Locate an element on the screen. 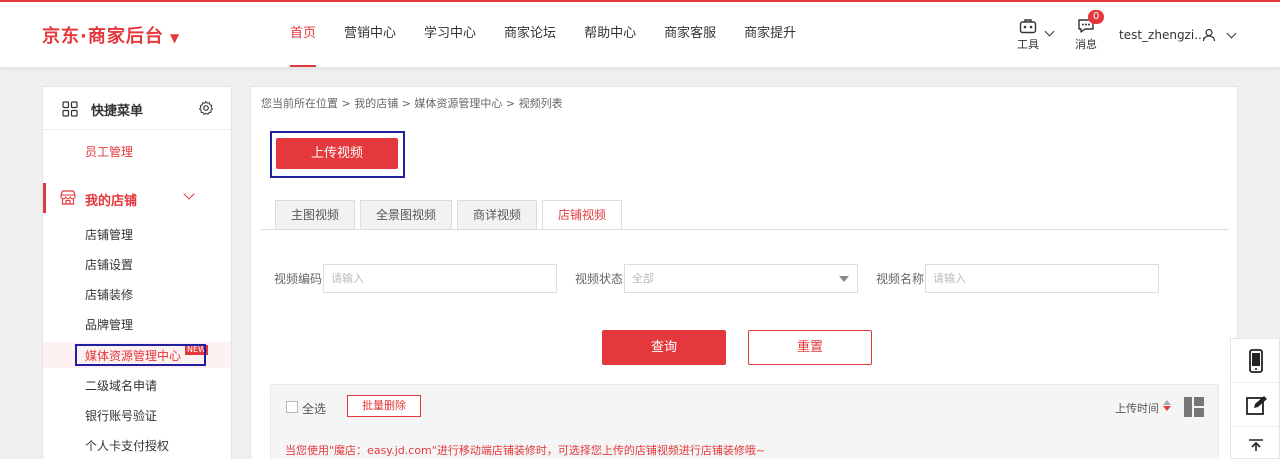 This screenshot has width=1280, height=459. edit-icon is located at coordinates (1256, 405).